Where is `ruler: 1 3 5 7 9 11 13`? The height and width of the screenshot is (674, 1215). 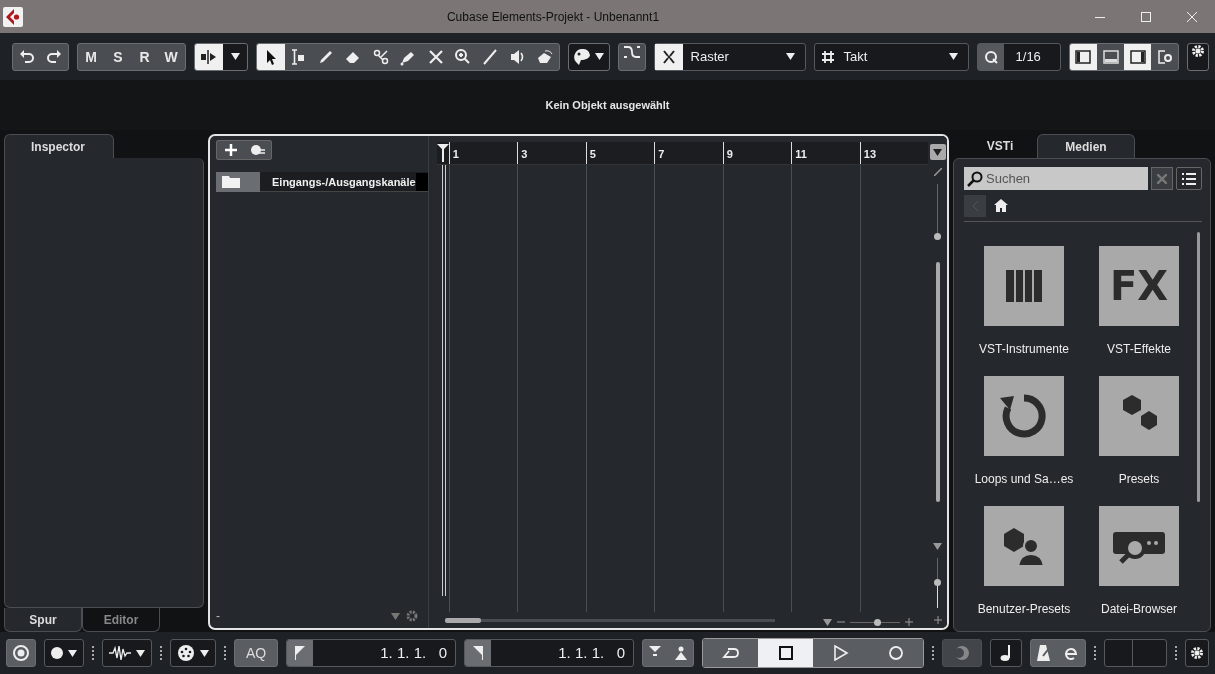 ruler: 1 3 5 7 9 11 13 is located at coordinates (682, 153).